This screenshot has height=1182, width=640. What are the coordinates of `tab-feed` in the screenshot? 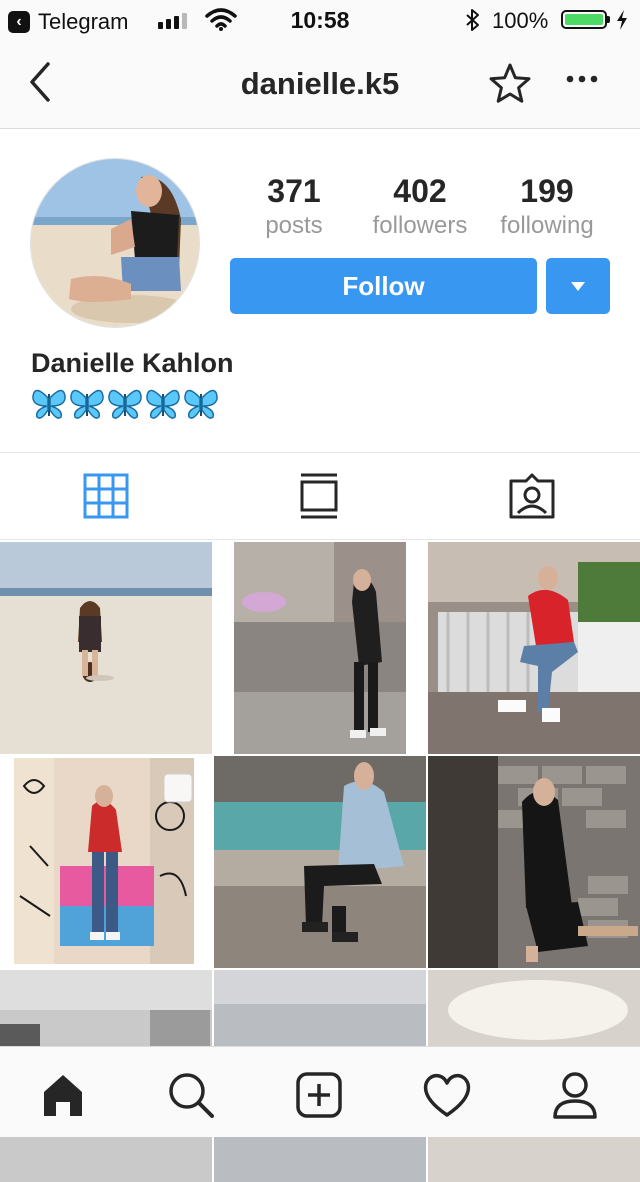 It's located at (319, 496).